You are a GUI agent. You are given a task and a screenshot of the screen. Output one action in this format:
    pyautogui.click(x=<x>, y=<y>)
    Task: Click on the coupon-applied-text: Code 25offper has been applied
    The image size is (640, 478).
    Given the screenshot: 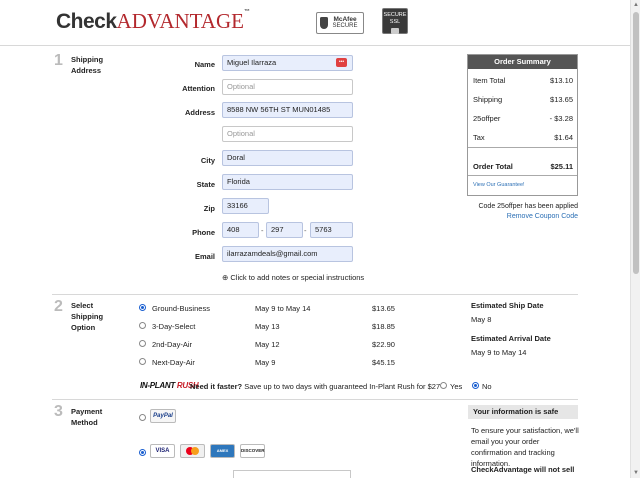 What is the action you would take?
    pyautogui.click(x=528, y=206)
    